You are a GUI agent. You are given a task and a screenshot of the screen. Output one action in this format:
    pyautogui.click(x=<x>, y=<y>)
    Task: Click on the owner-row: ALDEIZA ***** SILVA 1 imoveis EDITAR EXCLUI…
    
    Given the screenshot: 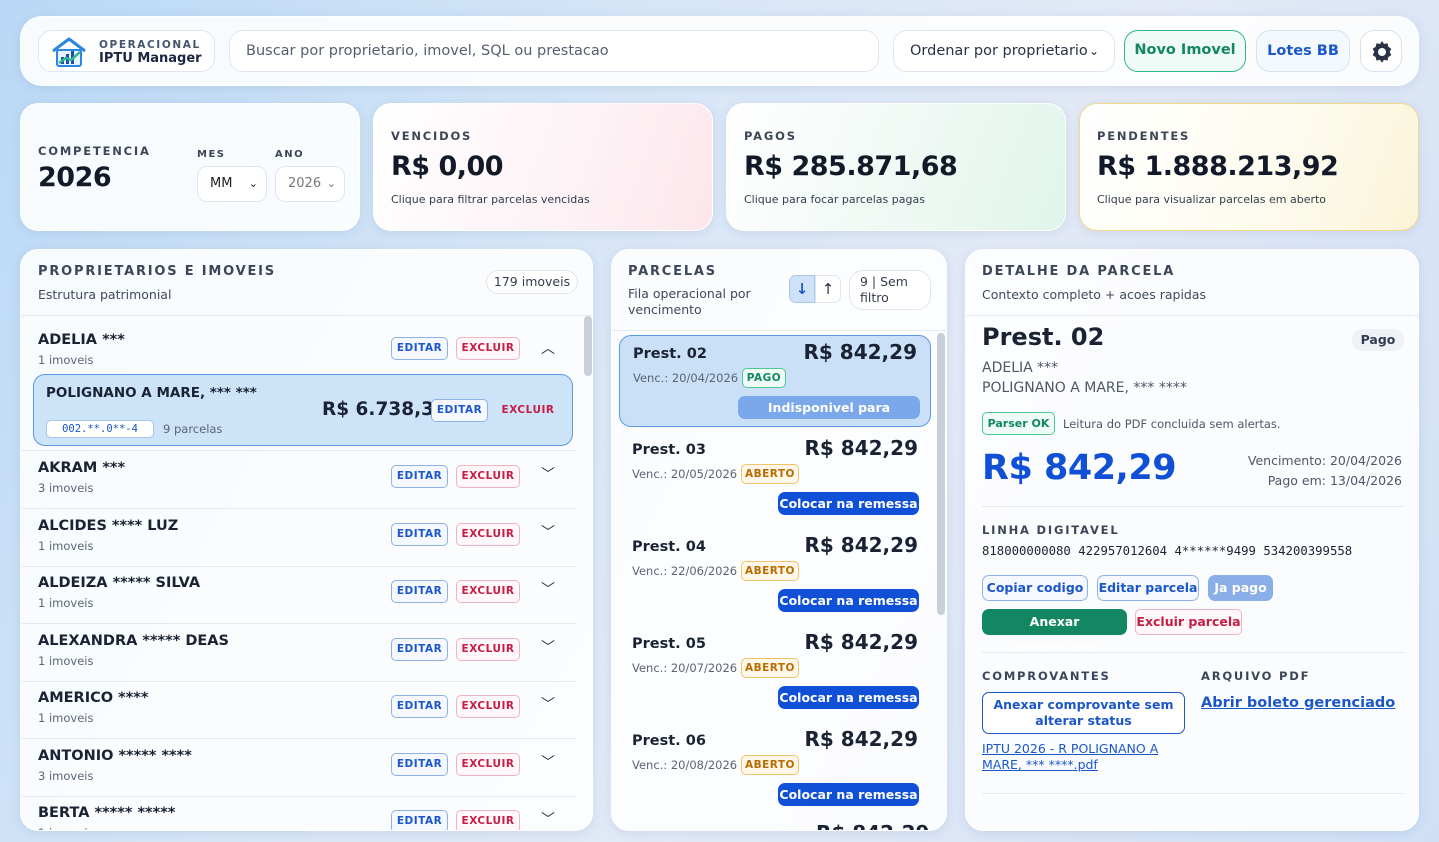 What is the action you would take?
    pyautogui.click(x=298, y=594)
    